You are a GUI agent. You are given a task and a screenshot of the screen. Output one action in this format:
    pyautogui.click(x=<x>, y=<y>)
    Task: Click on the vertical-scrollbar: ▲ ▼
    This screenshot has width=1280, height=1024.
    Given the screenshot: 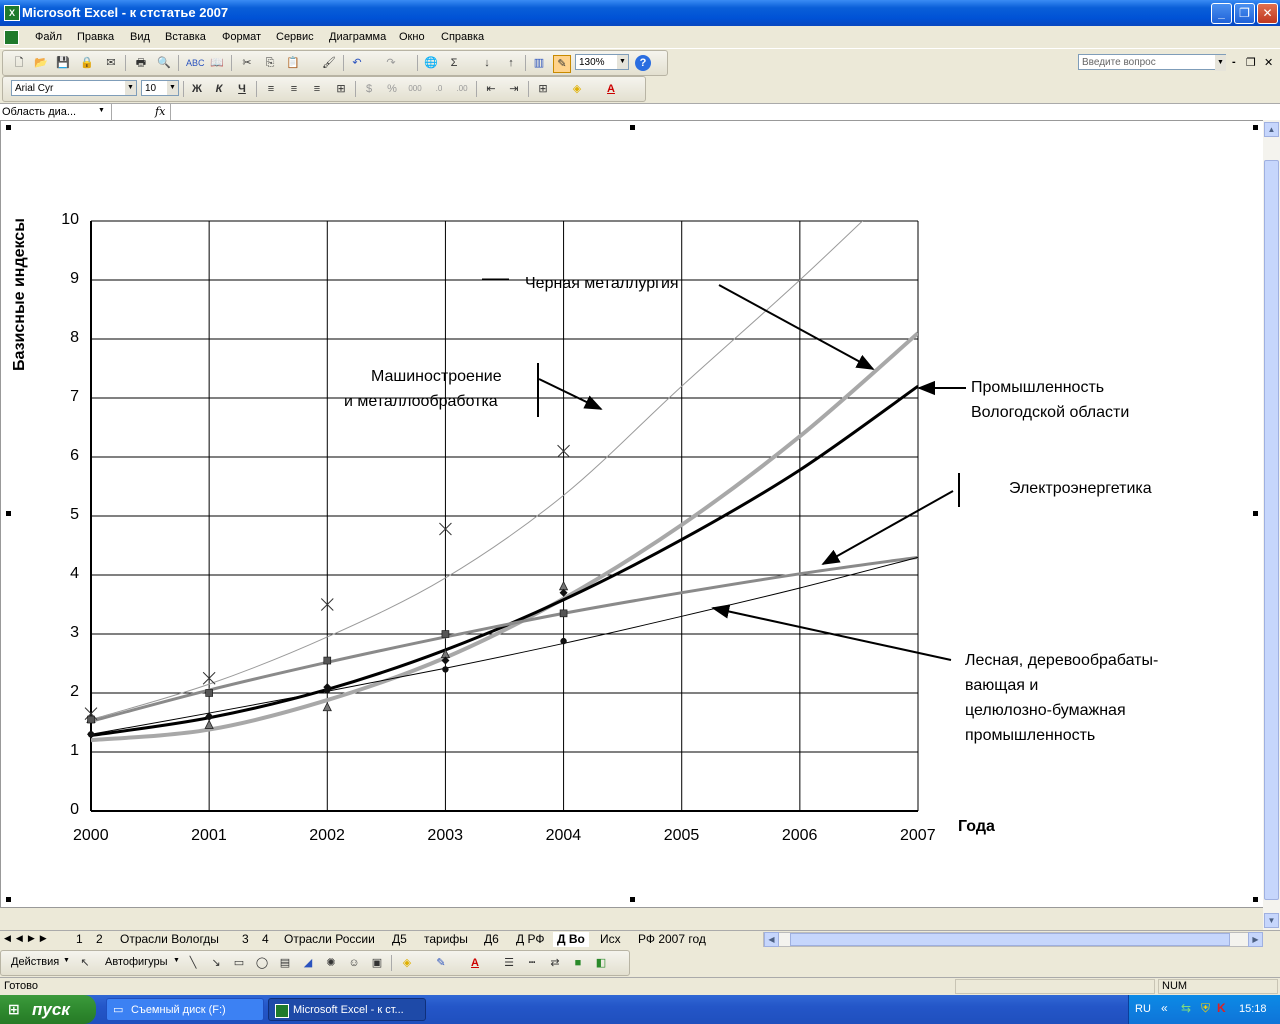 What is the action you would take?
    pyautogui.click(x=1271, y=525)
    